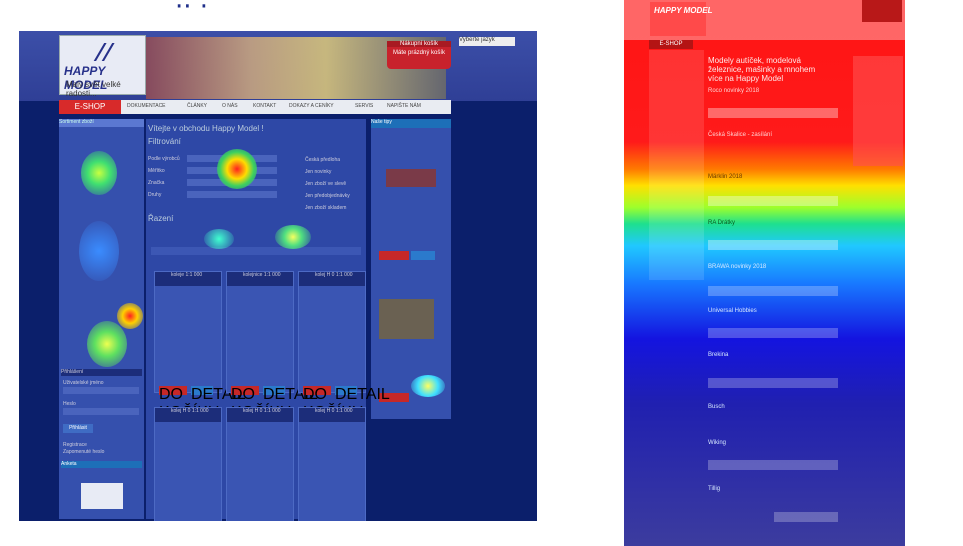  What do you see at coordinates (101, 411) in the screenshot?
I see `login-password-input` at bounding box center [101, 411].